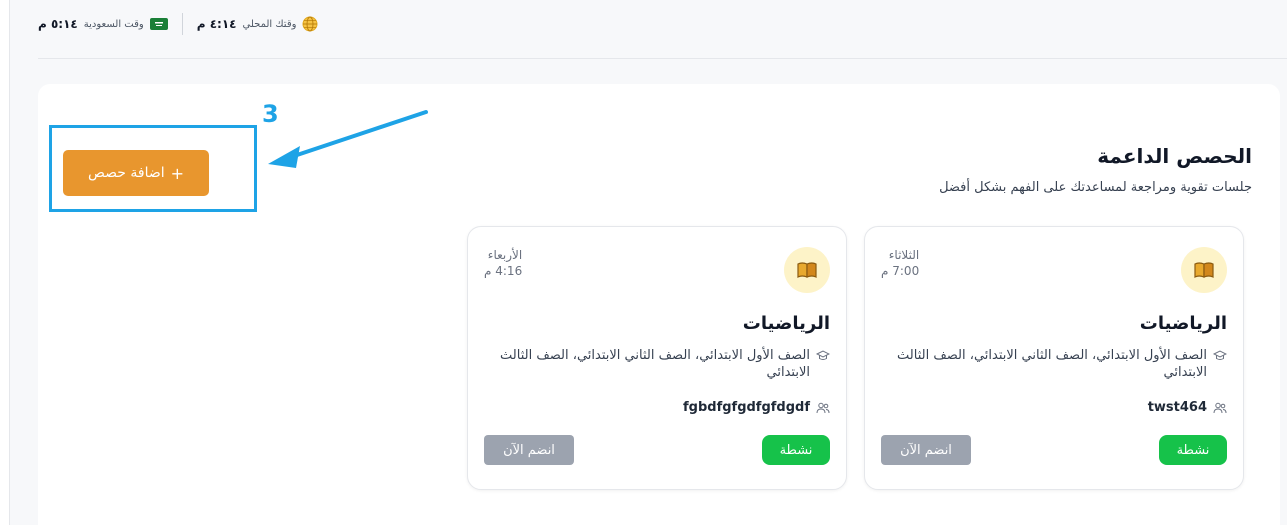 The image size is (1287, 525). What do you see at coordinates (900, 271) in the screenshot?
I see `session-time: 7:00 م` at bounding box center [900, 271].